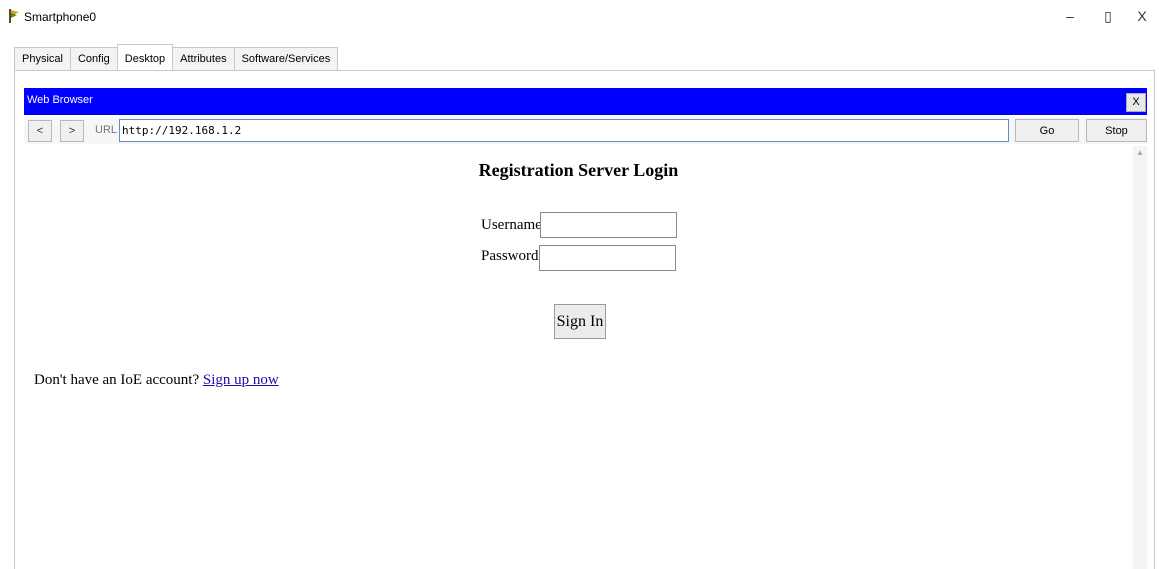  What do you see at coordinates (106, 130) in the screenshot?
I see `url-label: URL` at bounding box center [106, 130].